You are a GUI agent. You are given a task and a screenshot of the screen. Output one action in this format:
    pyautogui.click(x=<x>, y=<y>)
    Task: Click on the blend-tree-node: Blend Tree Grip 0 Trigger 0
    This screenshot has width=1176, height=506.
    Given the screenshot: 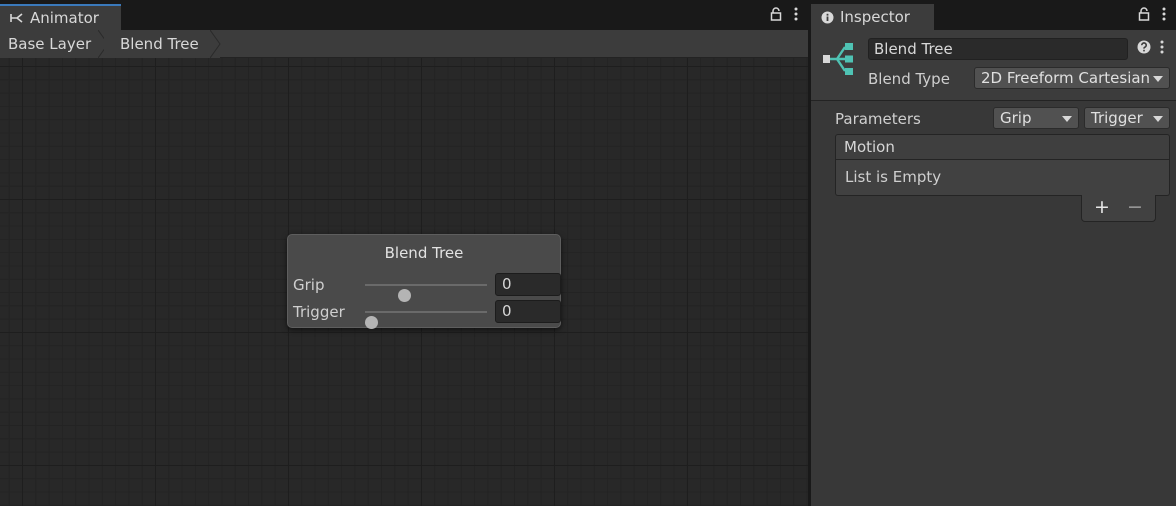 What is the action you would take?
    pyautogui.click(x=424, y=281)
    